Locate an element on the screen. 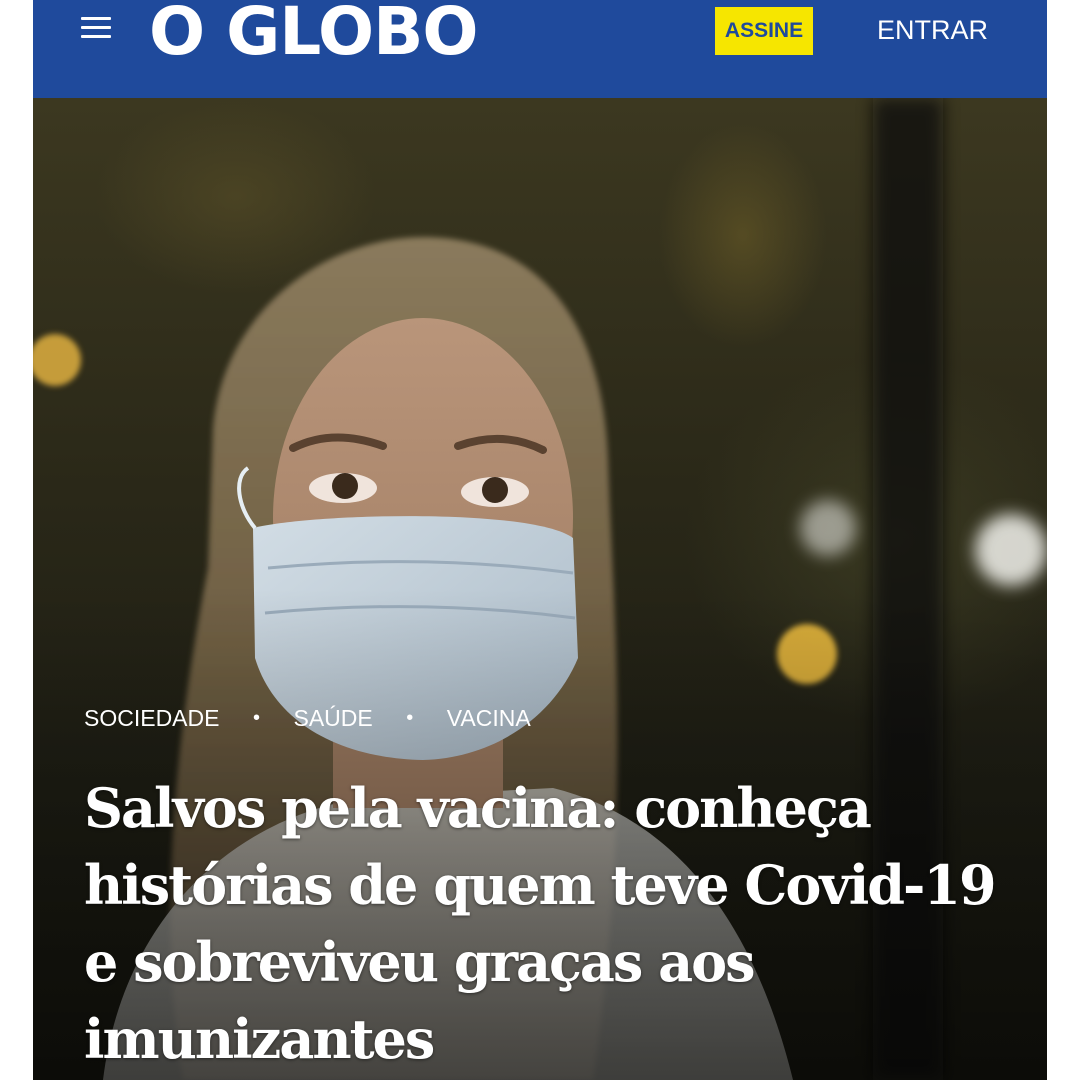  tag-vacina: VACINA is located at coordinates (489, 718).